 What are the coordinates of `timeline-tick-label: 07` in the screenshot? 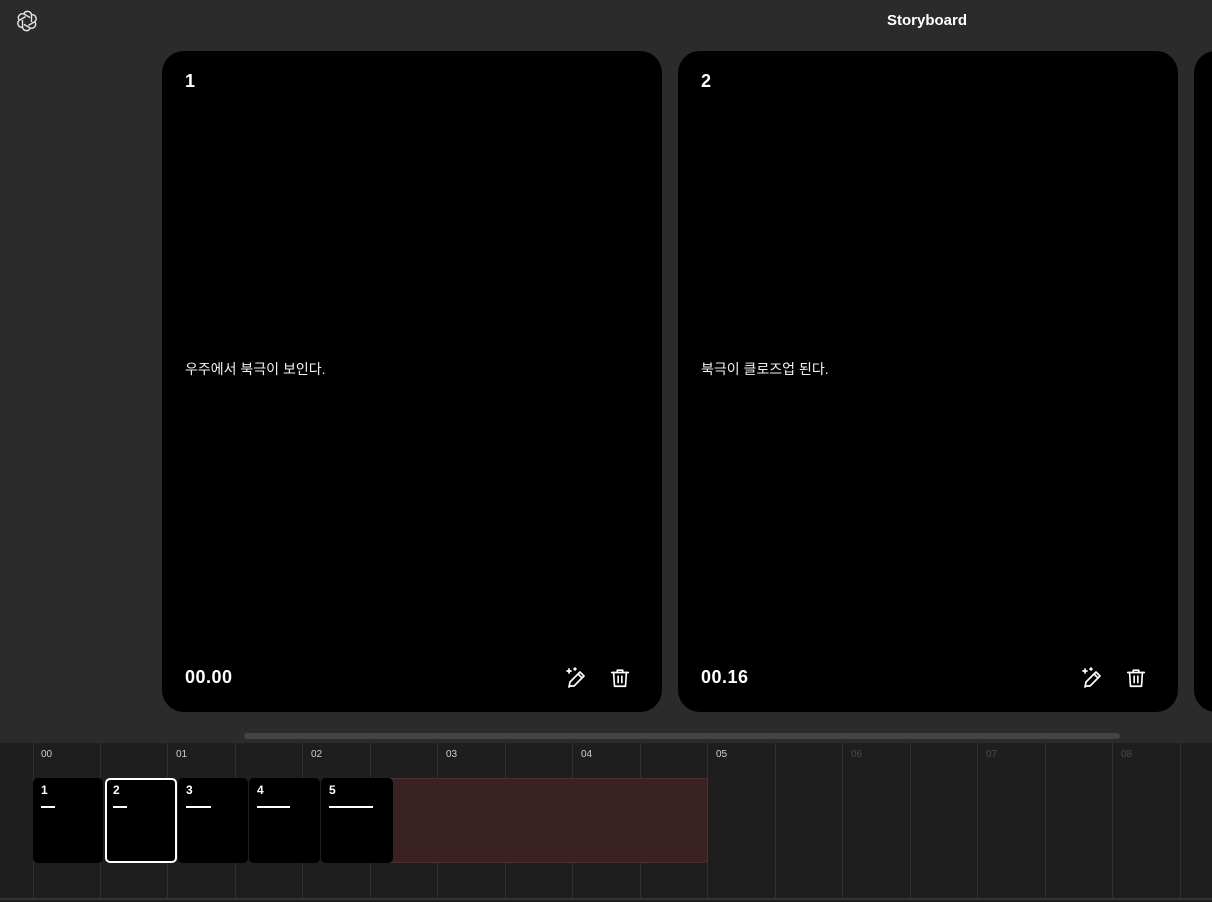 It's located at (992, 754).